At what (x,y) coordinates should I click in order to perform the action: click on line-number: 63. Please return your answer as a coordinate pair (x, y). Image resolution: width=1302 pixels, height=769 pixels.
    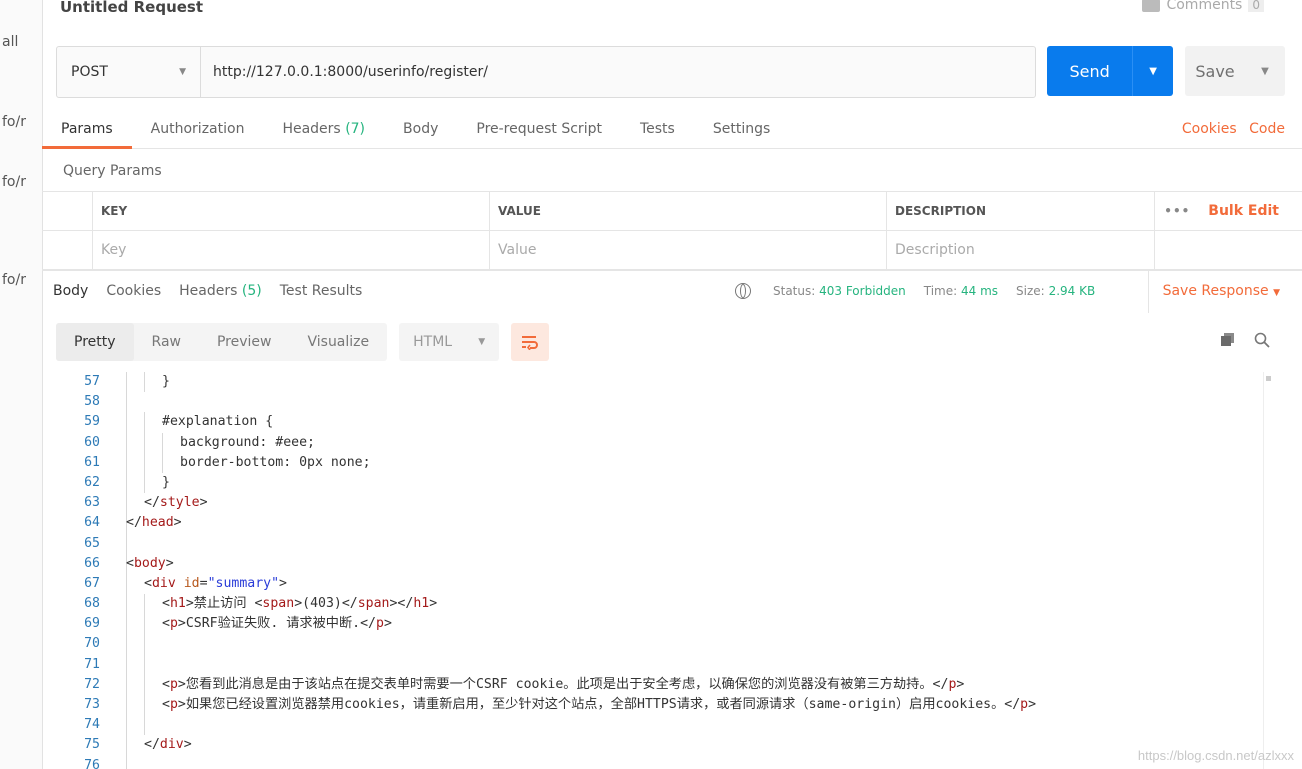
    Looking at the image, I should click on (92, 503).